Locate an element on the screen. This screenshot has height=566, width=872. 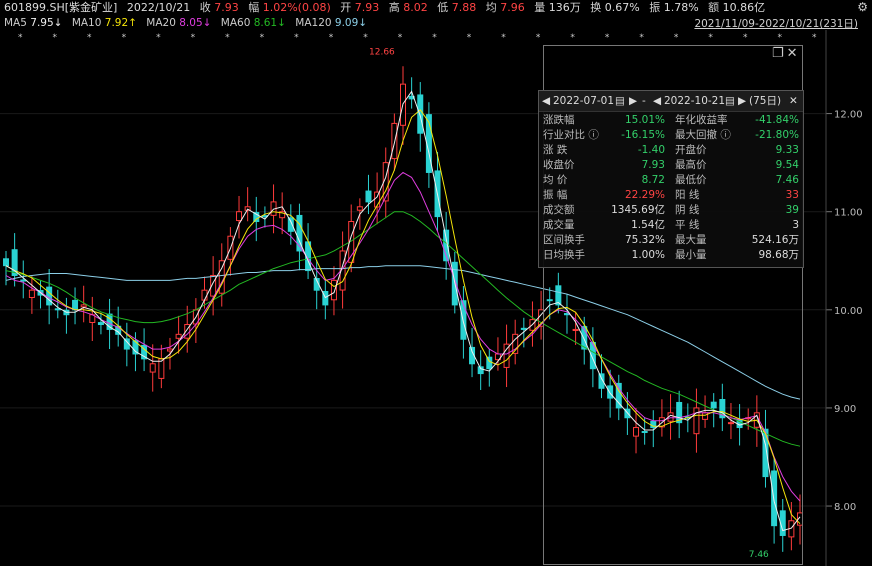
stat-value: -21.80% is located at coordinates (777, 135).